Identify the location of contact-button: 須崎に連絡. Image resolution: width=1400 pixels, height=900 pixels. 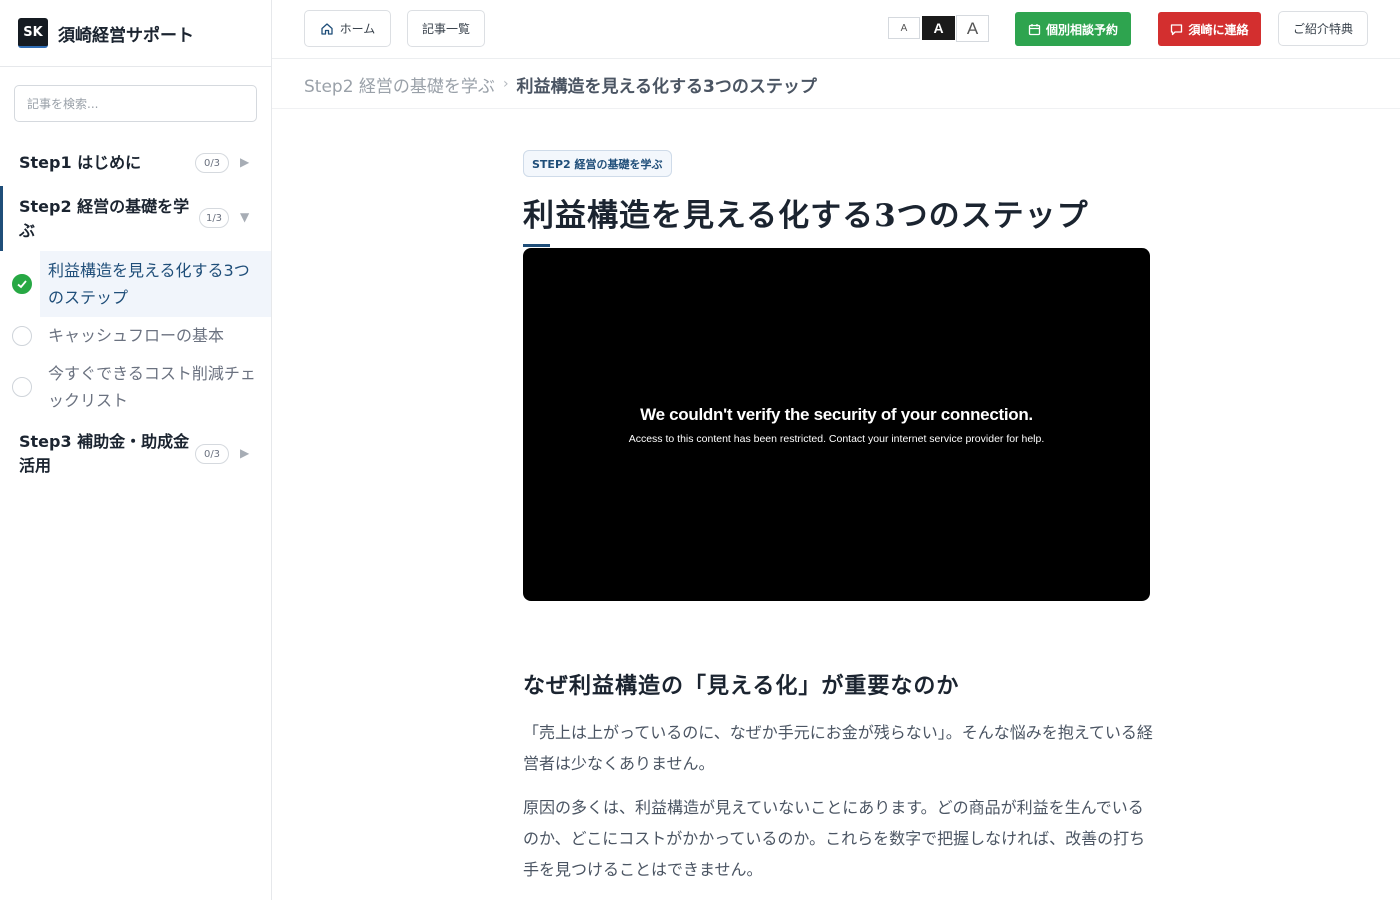
(1209, 29).